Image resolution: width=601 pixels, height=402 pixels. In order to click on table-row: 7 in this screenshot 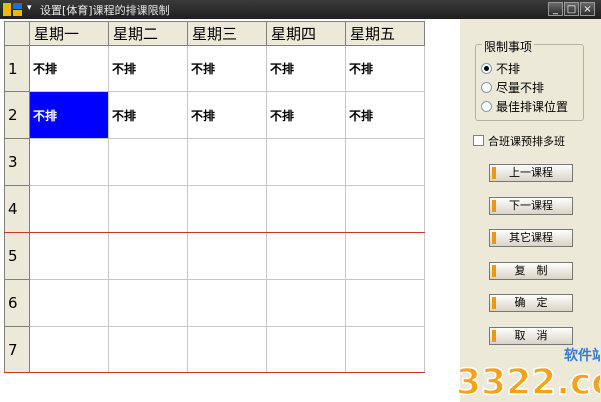, I will do `click(214, 349)`.